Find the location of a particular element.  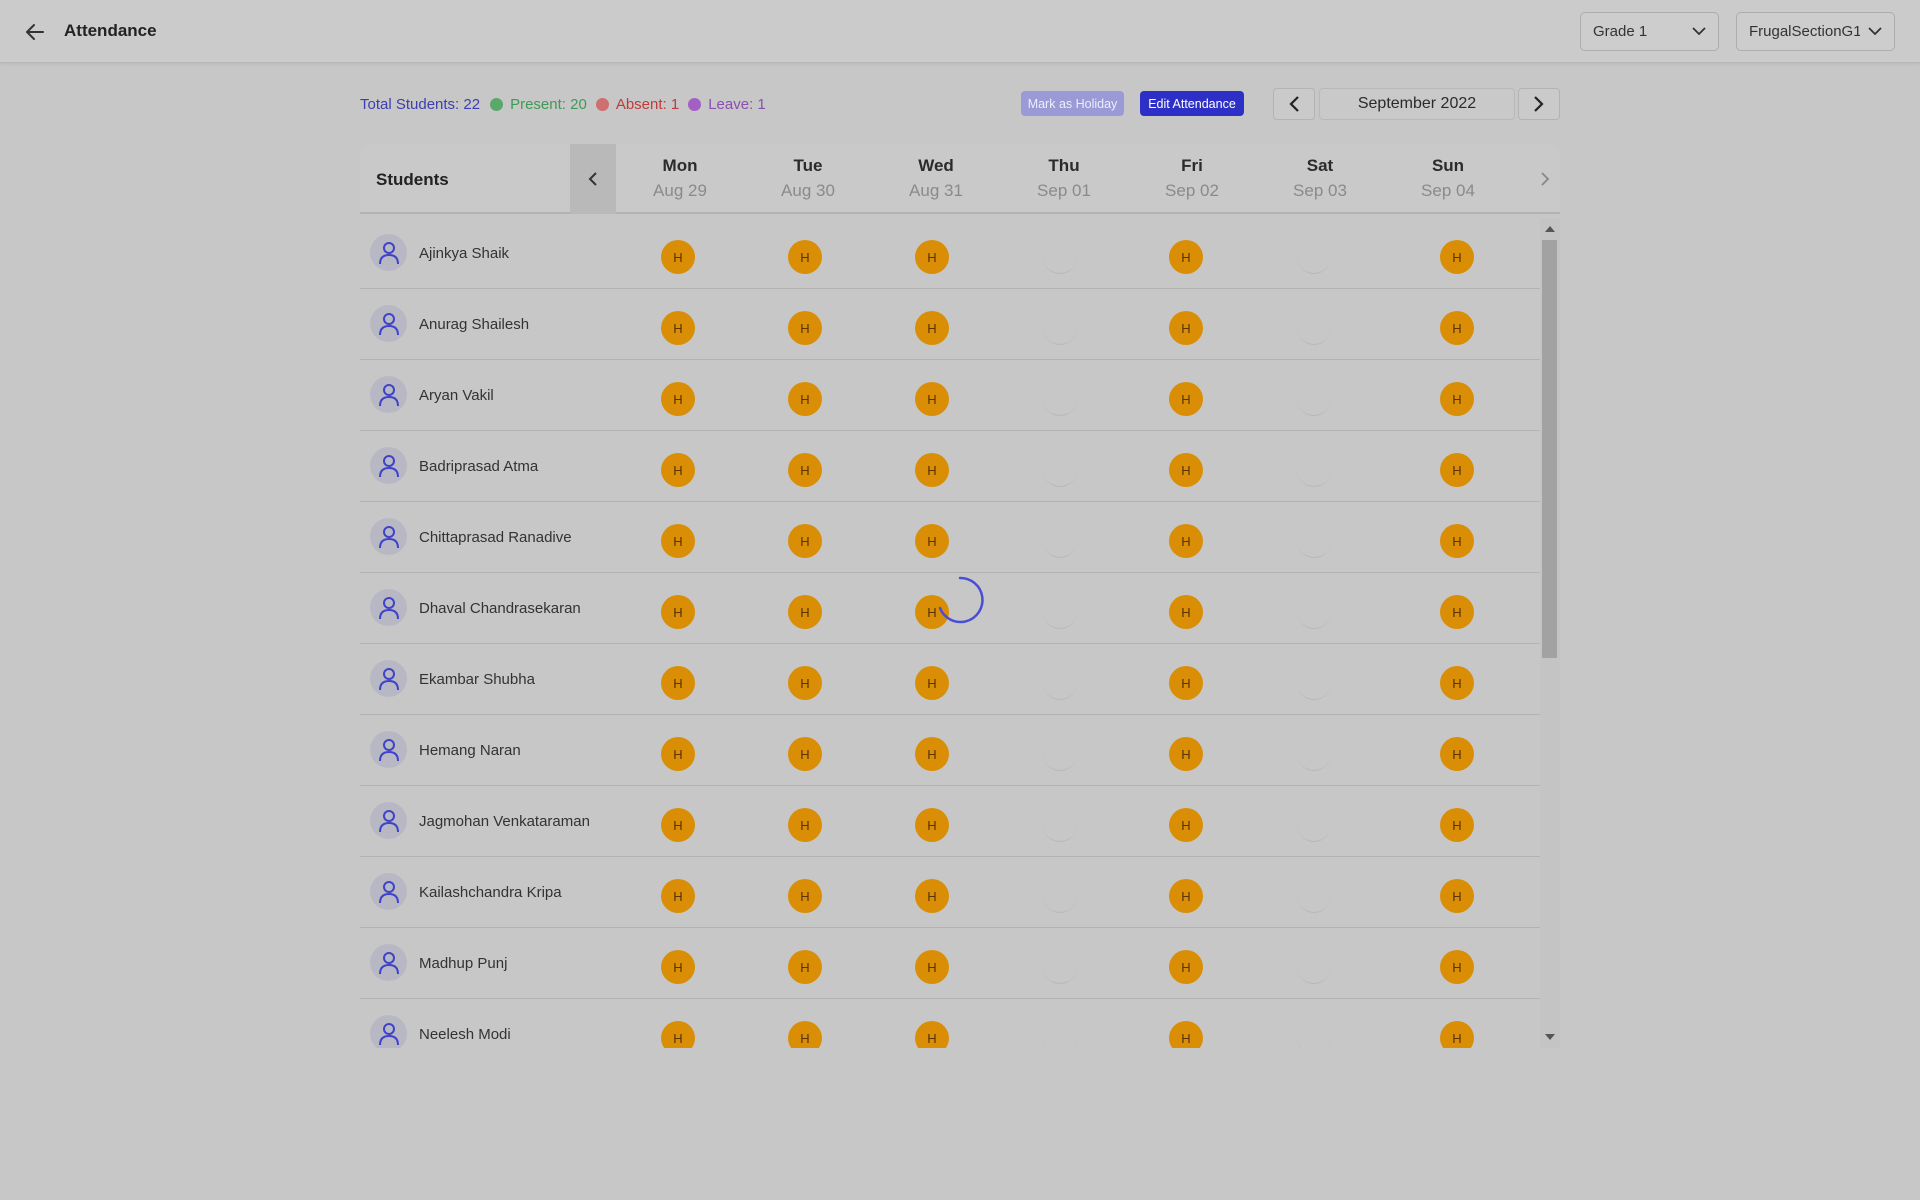

previous-month-button is located at coordinates (1294, 104).